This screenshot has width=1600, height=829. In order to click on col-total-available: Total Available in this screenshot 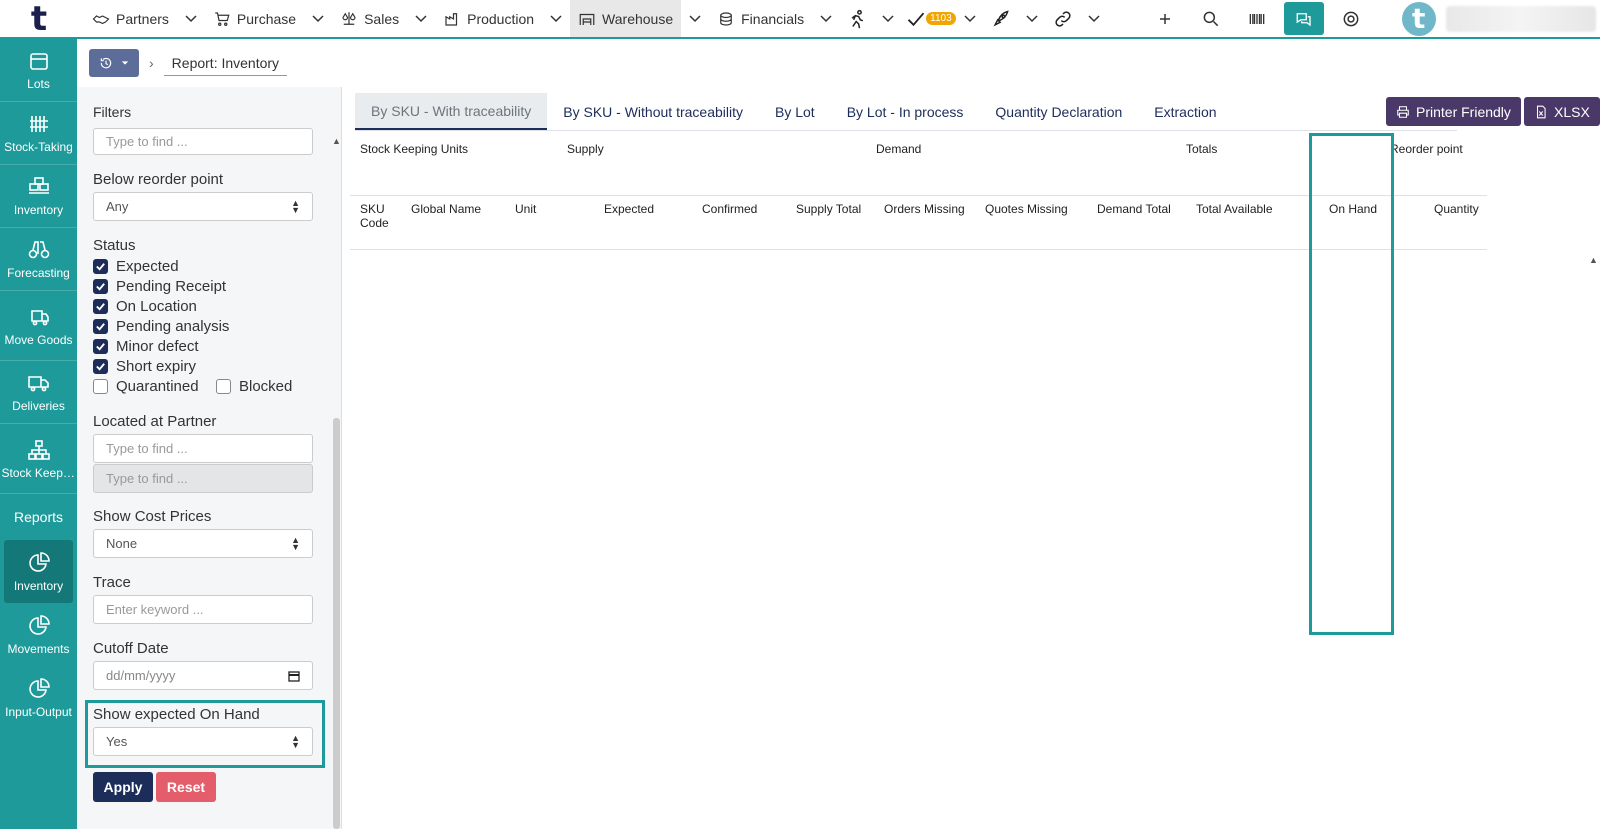, I will do `click(1234, 209)`.